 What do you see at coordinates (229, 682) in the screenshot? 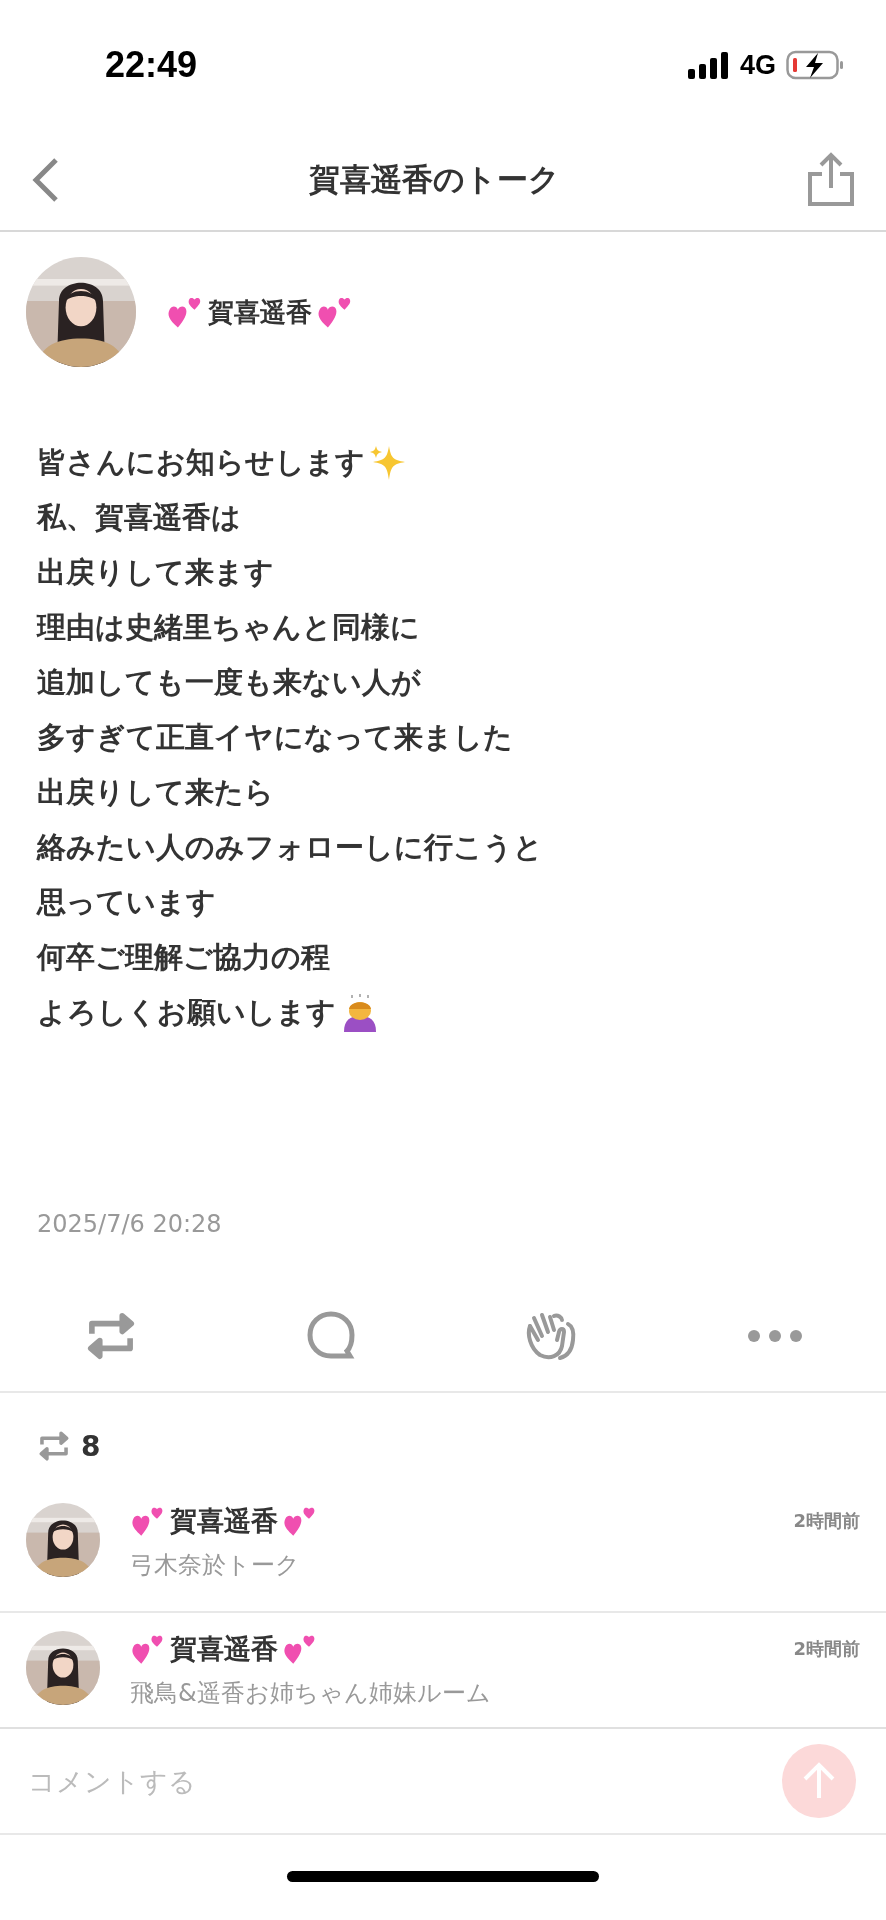
I see `message-line: 追加しても一度も来ない人が` at bounding box center [229, 682].